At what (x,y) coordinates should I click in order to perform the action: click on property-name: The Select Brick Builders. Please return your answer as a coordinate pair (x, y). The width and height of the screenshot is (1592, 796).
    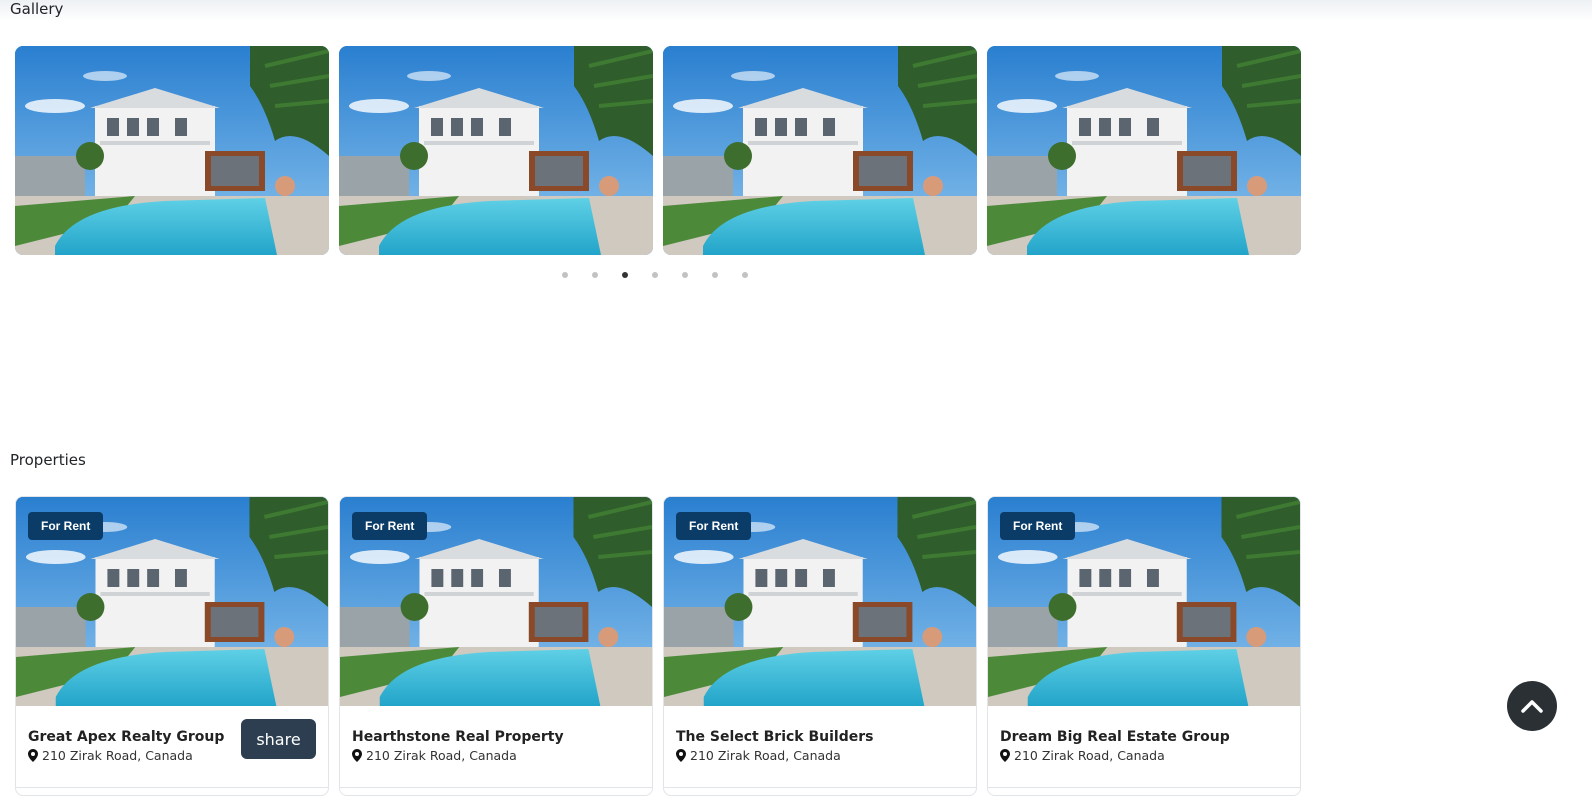
    Looking at the image, I should click on (774, 737).